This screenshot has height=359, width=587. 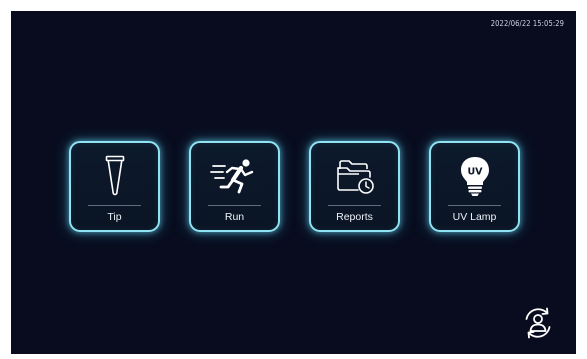 I want to click on reports-button: Reports, so click(x=354, y=186).